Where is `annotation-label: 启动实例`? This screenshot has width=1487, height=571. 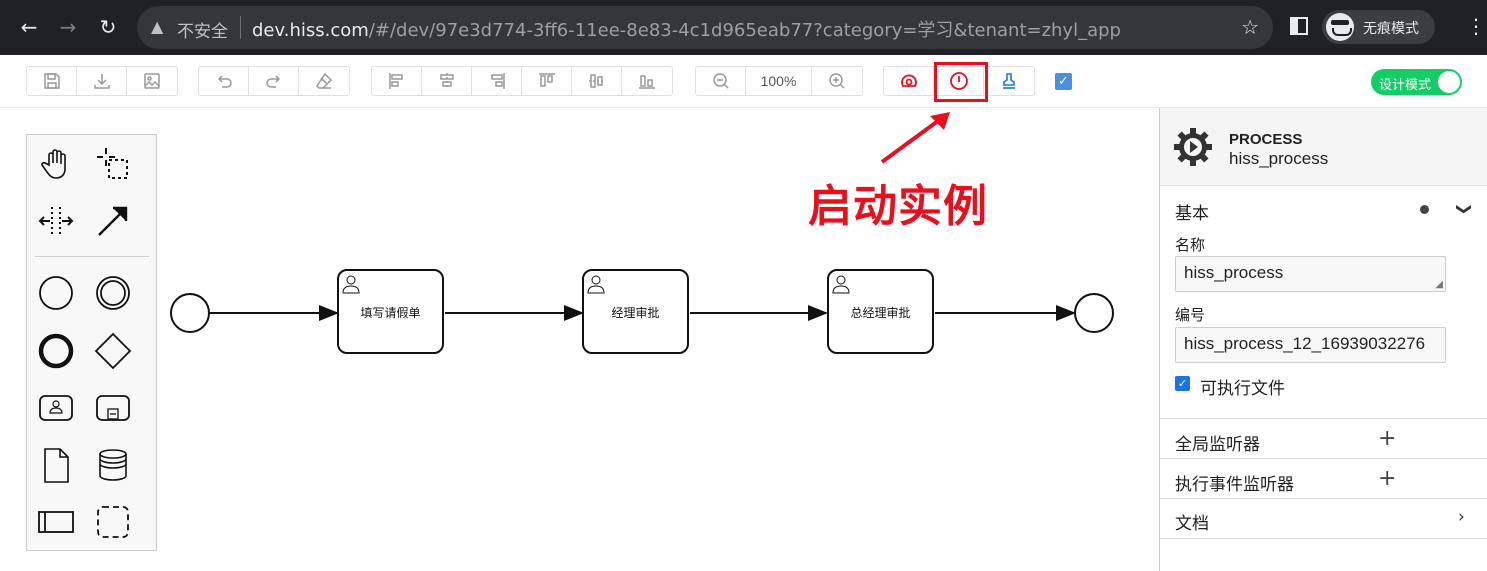
annotation-label: 启动实例 is located at coordinates (898, 206).